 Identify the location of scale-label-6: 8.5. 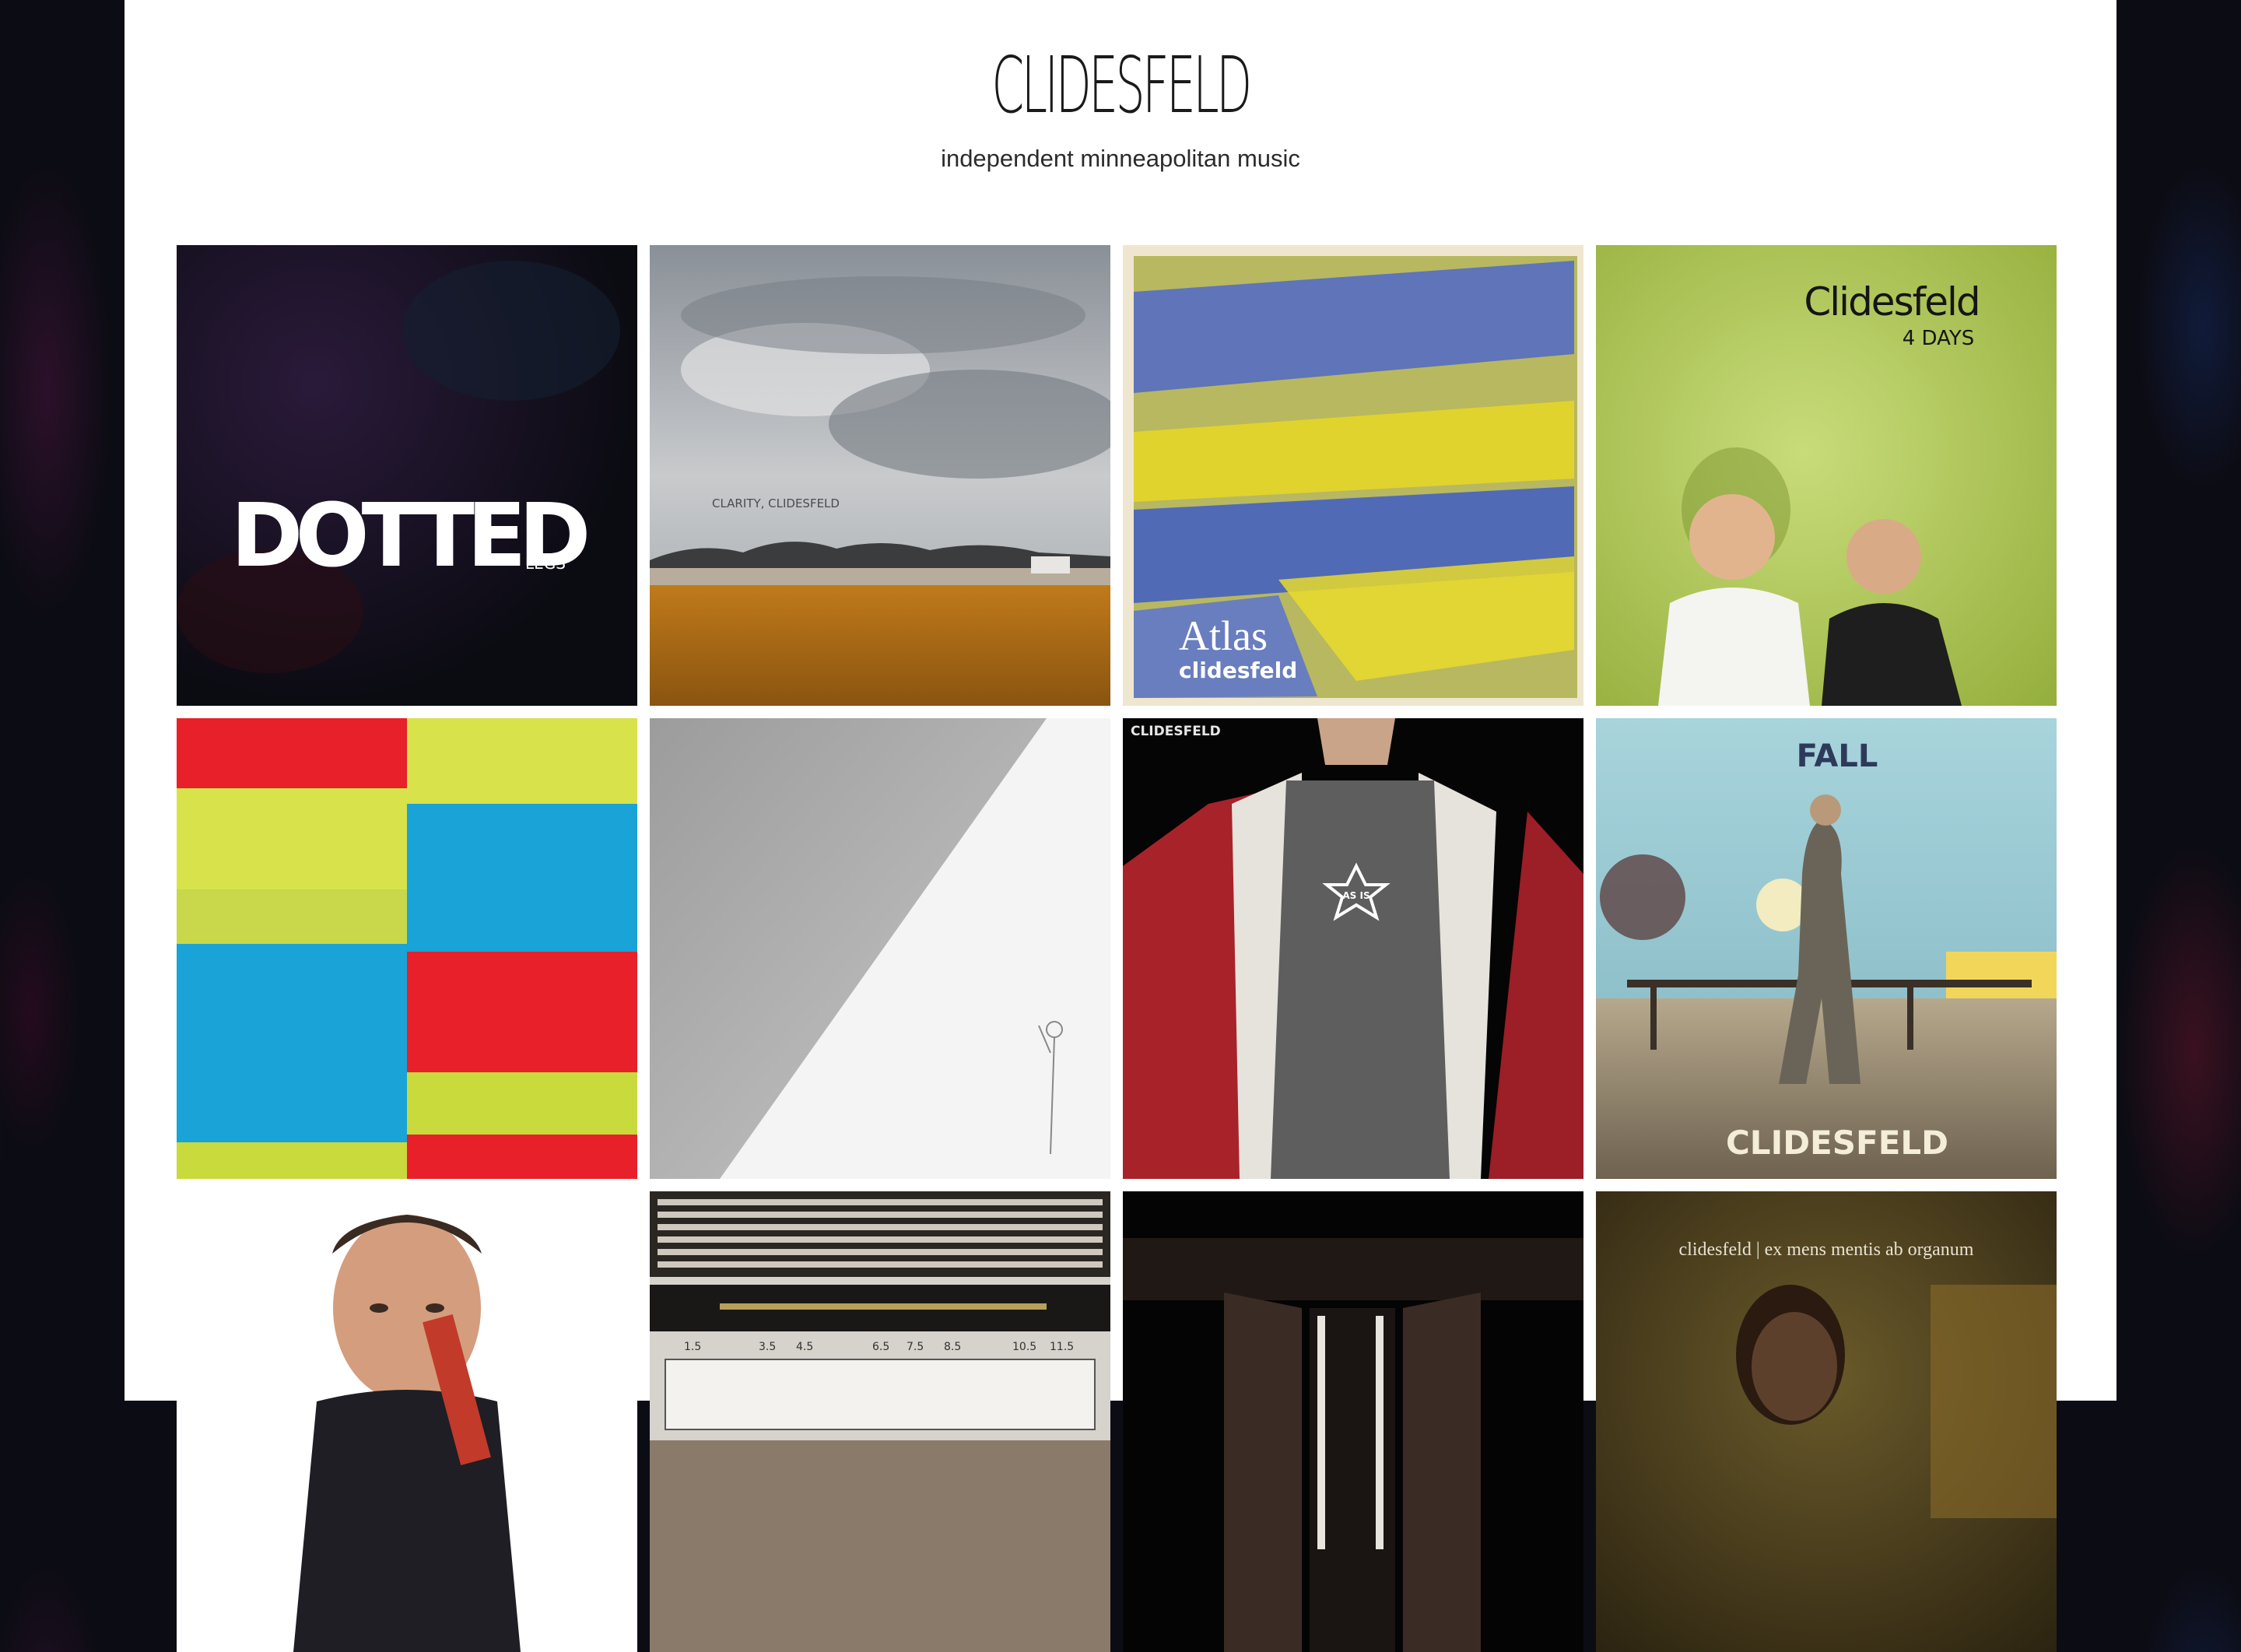
(952, 1347).